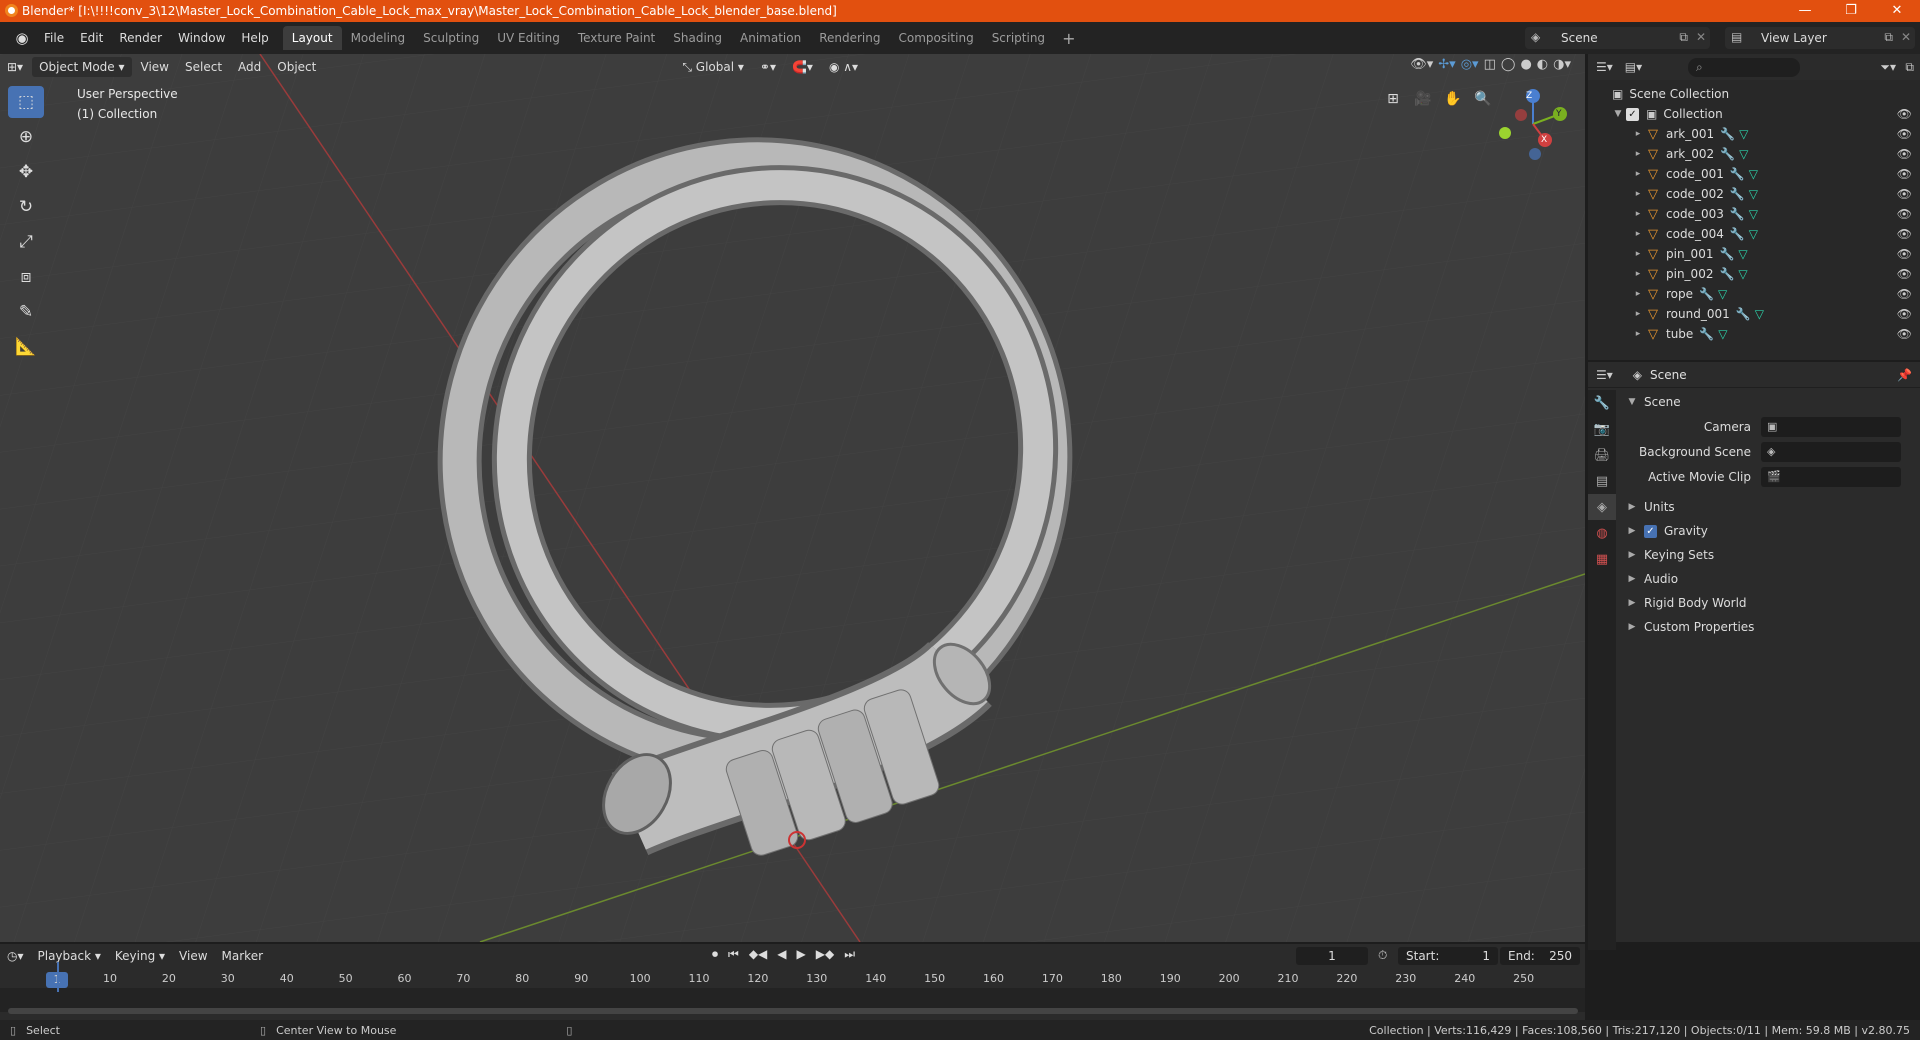 The image size is (1920, 1040). Describe the element at coordinates (1831, 451) in the screenshot. I see `background-scene-field: ◈` at that location.